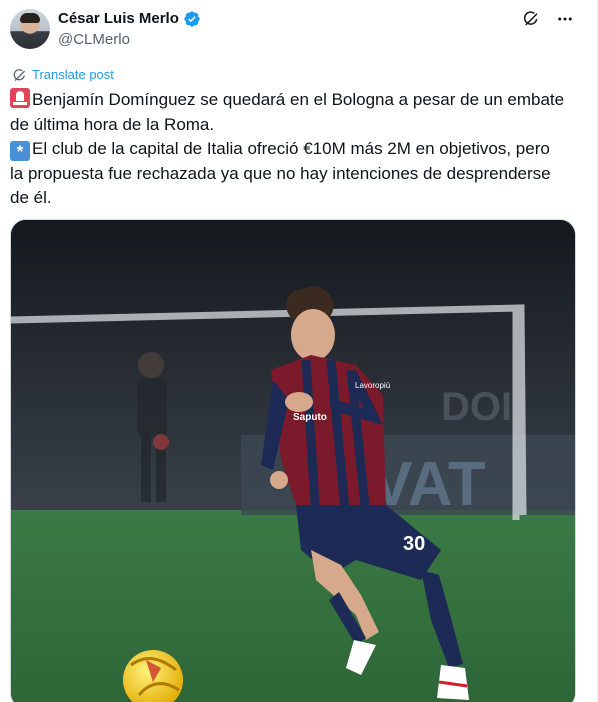 The image size is (598, 702). I want to click on siren-emoji-icon, so click(20, 98).